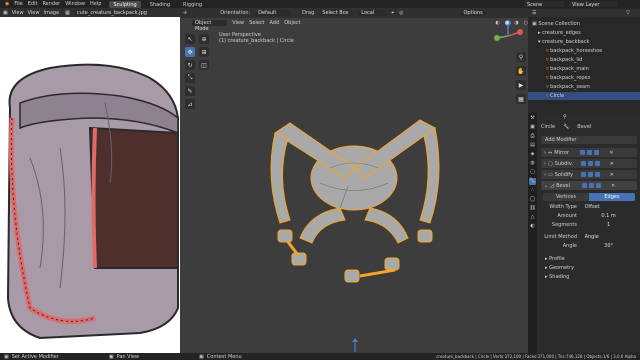  I want to click on vertices-option: Vertices, so click(566, 197).